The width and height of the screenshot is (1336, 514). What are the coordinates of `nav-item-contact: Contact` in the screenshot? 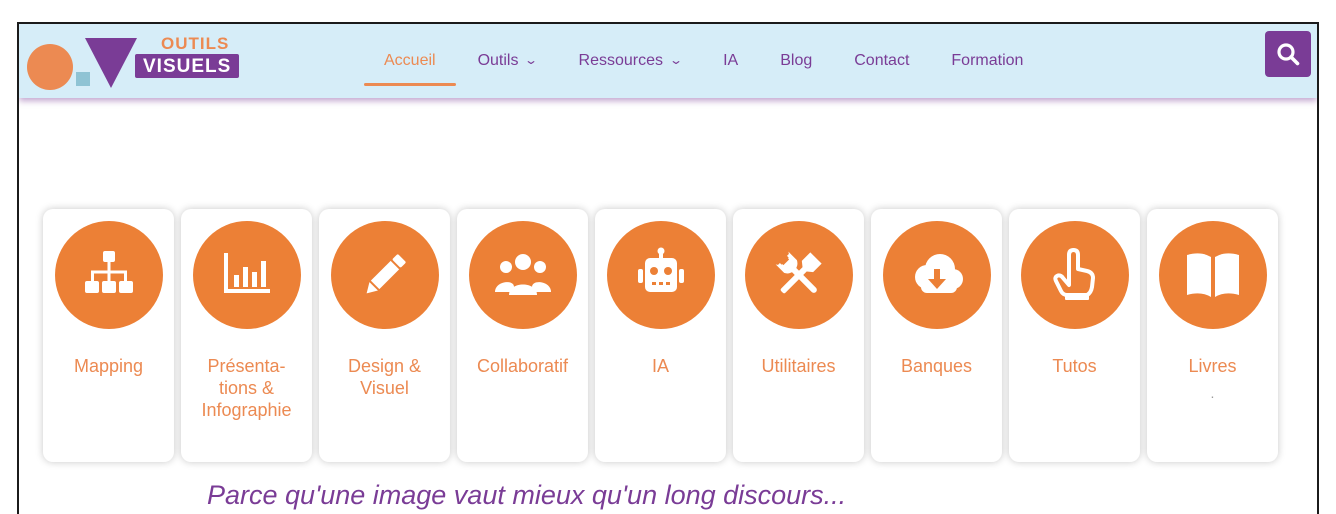 It's located at (881, 61).